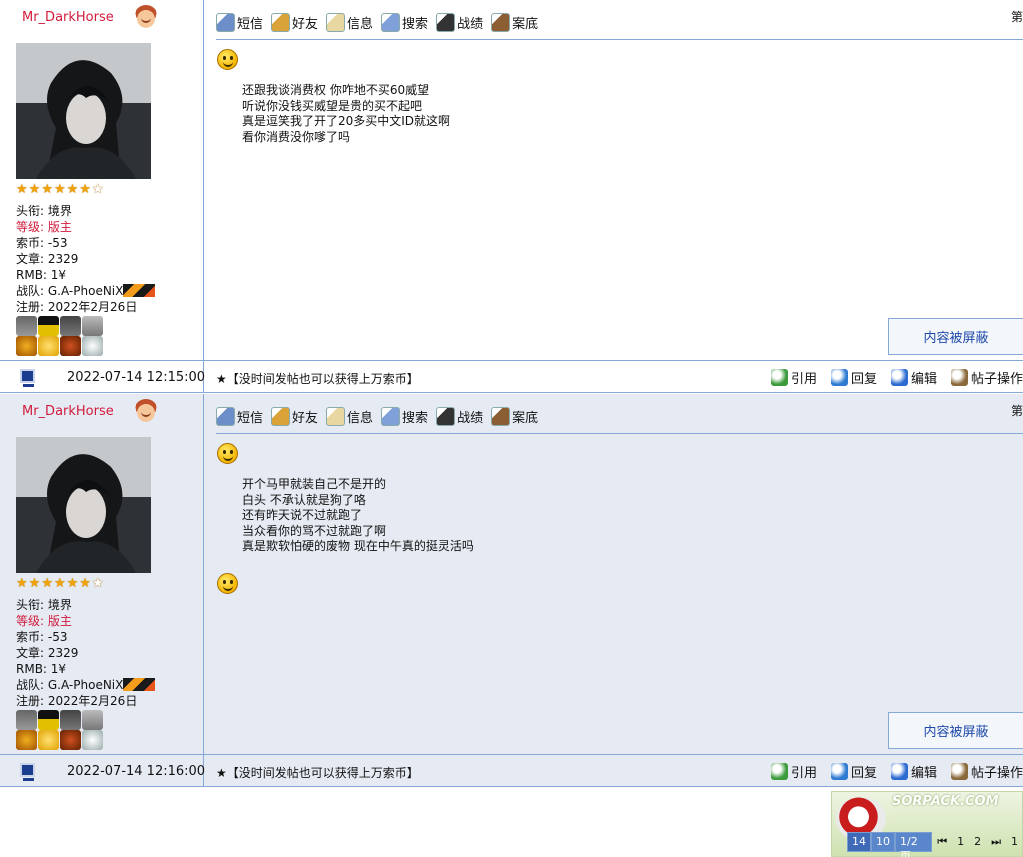 The height and width of the screenshot is (857, 1023). What do you see at coordinates (302, 515) in the screenshot?
I see `message-line: 还有昨天说不过就跑了` at bounding box center [302, 515].